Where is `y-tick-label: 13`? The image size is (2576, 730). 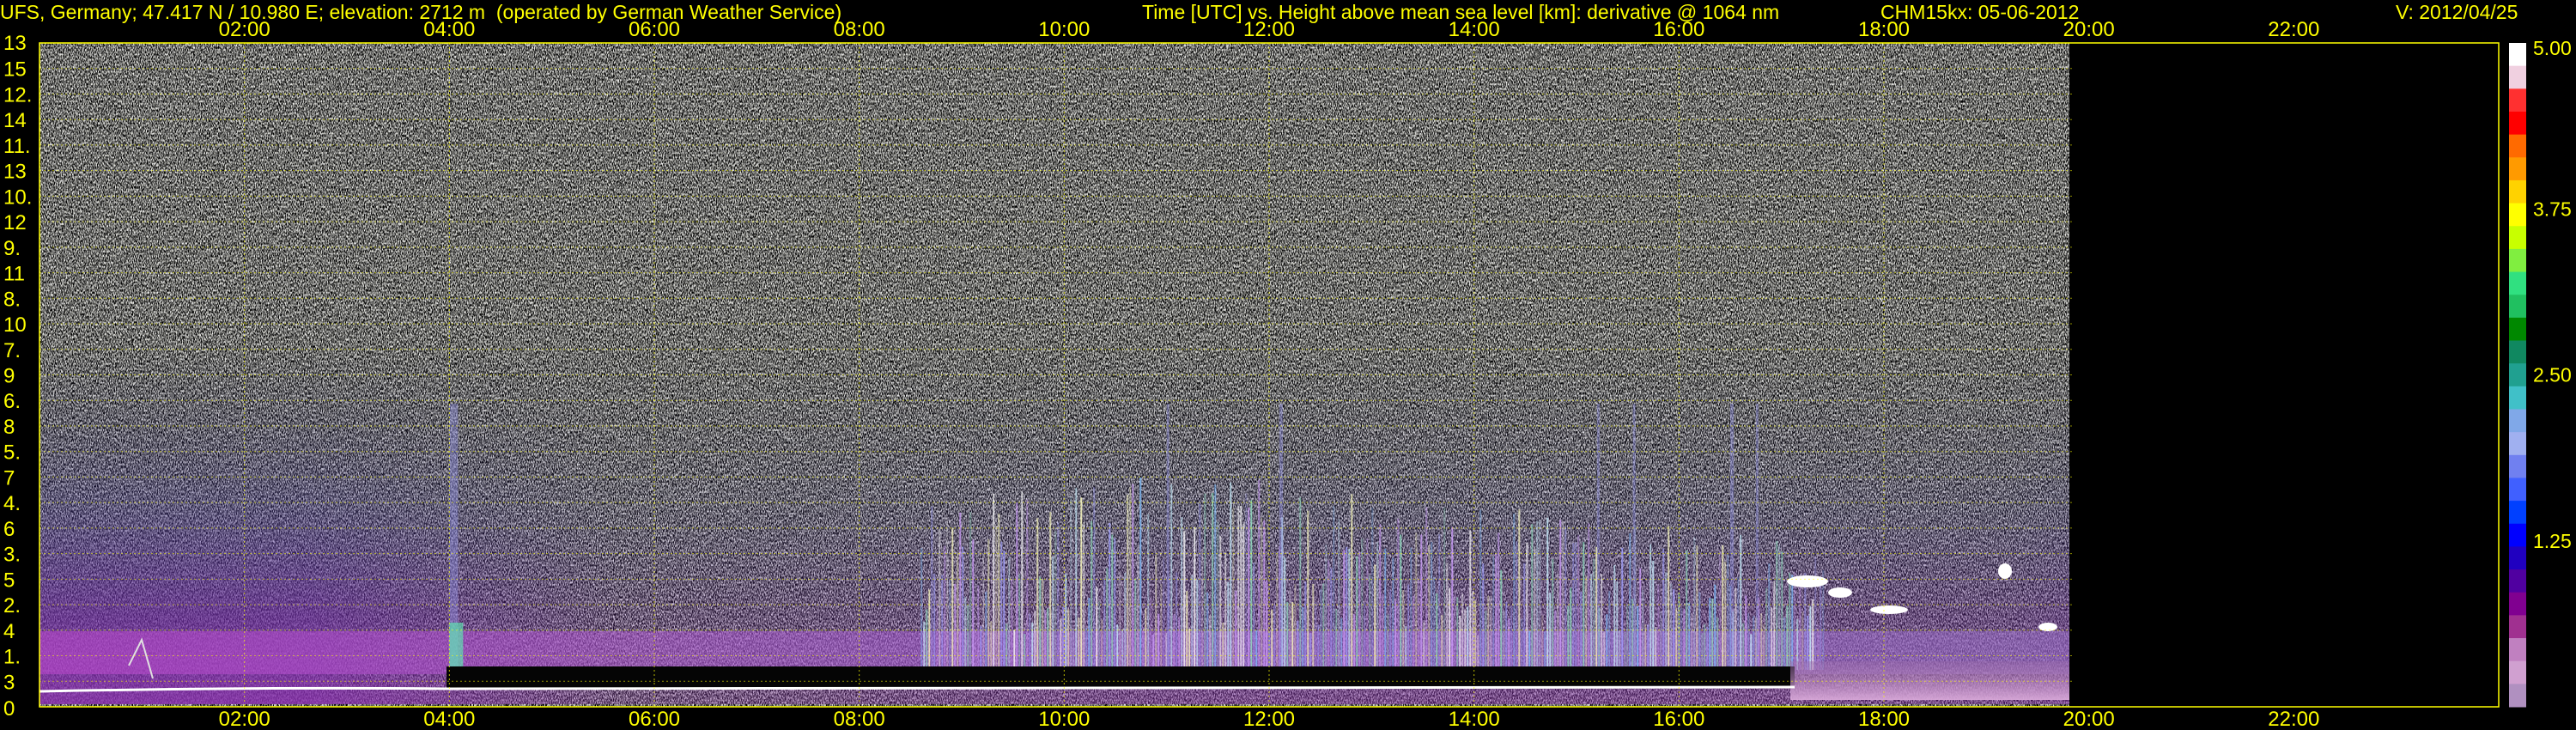 y-tick-label: 13 is located at coordinates (15, 43).